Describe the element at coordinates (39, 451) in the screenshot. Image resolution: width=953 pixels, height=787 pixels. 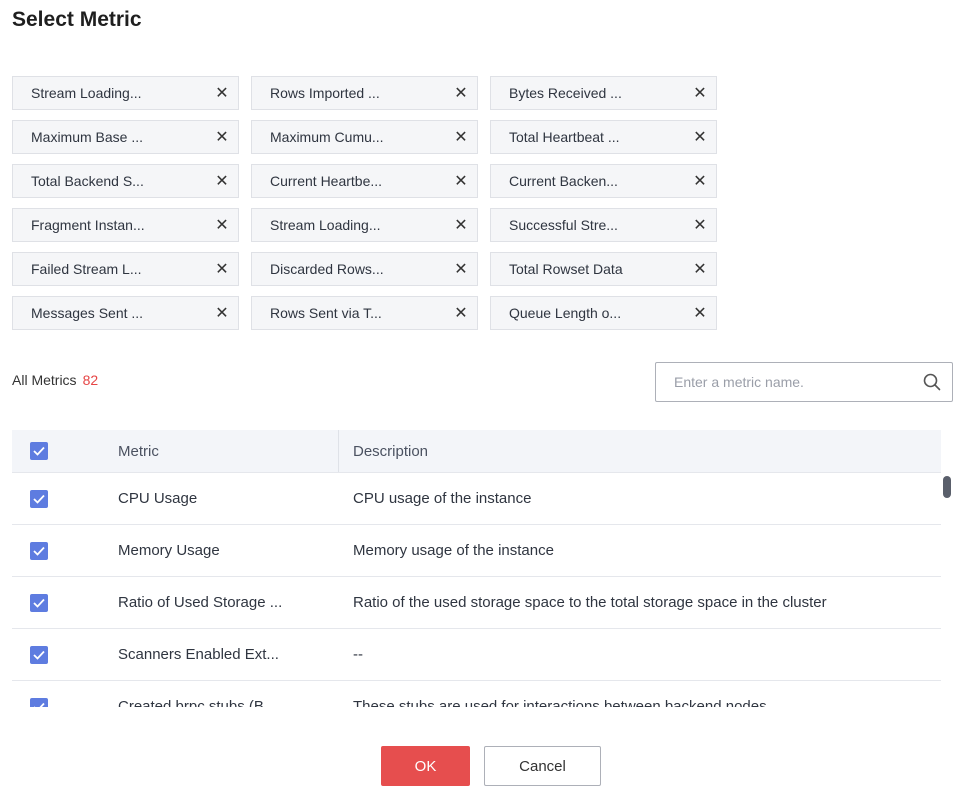
I see `select-all-checkbox` at that location.